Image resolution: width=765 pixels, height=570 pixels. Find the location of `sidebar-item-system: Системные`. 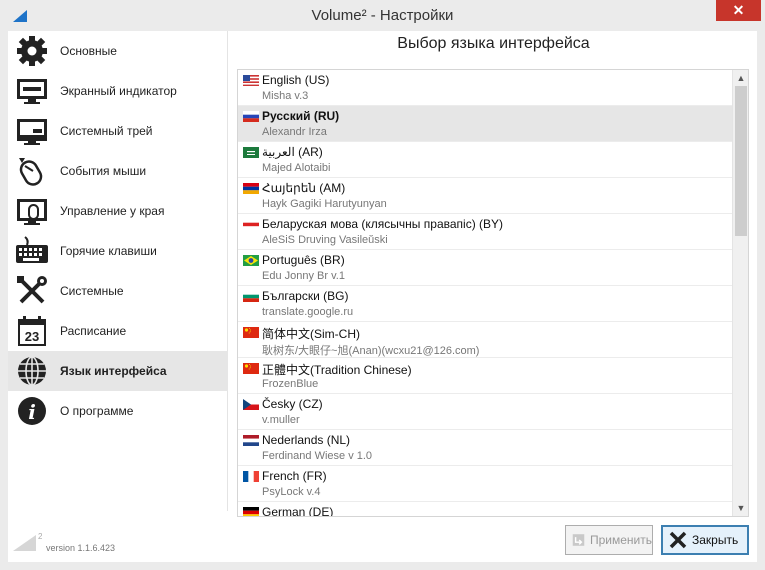

sidebar-item-system: Системные is located at coordinates (118, 291).